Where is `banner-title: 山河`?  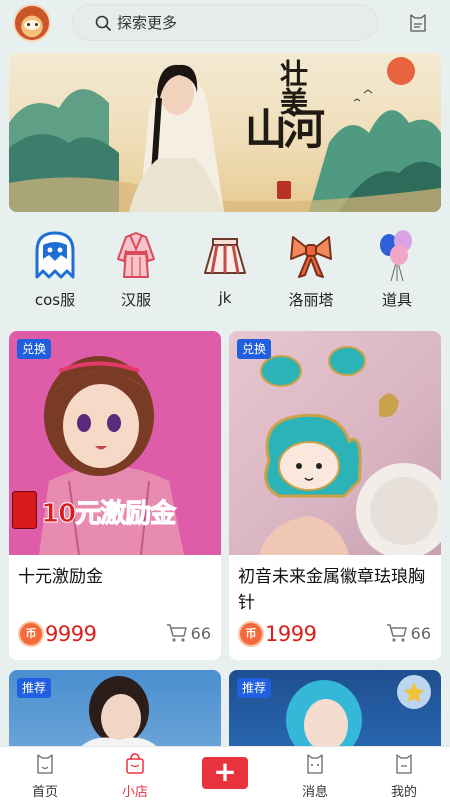 banner-title: 山河 is located at coordinates (285, 129).